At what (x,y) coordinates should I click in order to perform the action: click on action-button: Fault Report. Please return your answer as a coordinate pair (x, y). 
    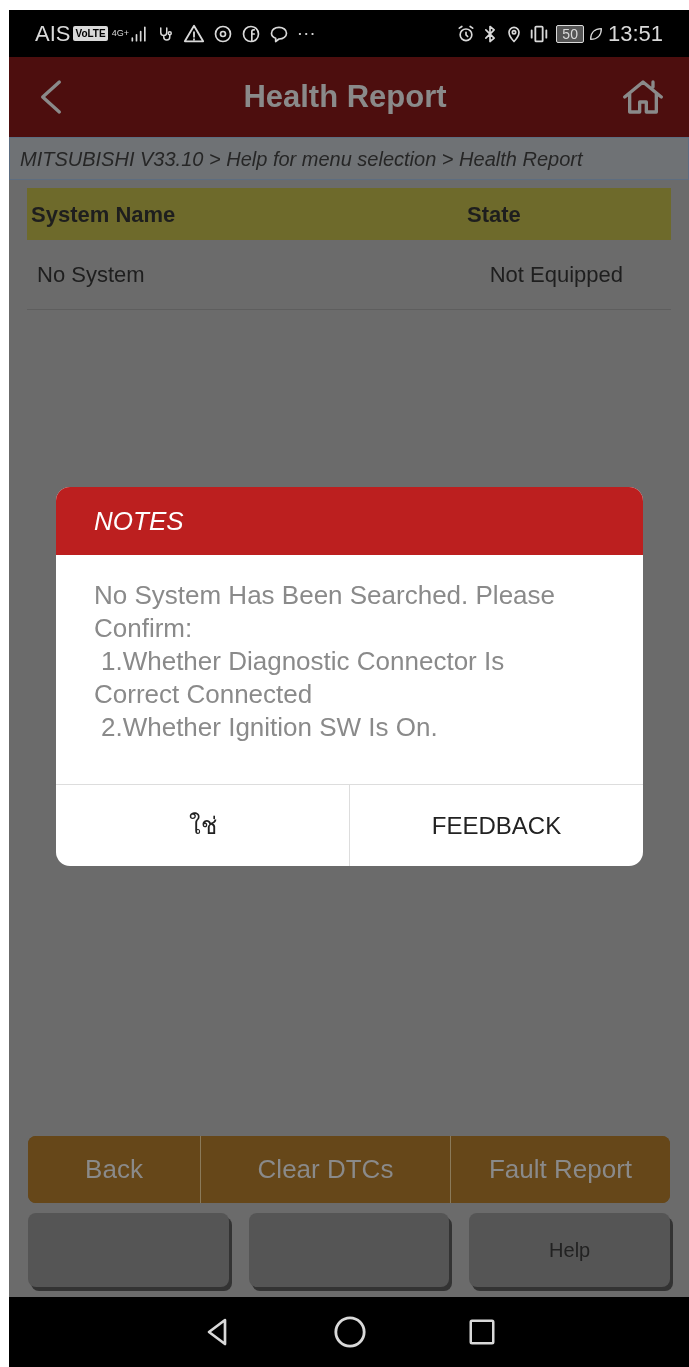
    Looking at the image, I should click on (560, 1169).